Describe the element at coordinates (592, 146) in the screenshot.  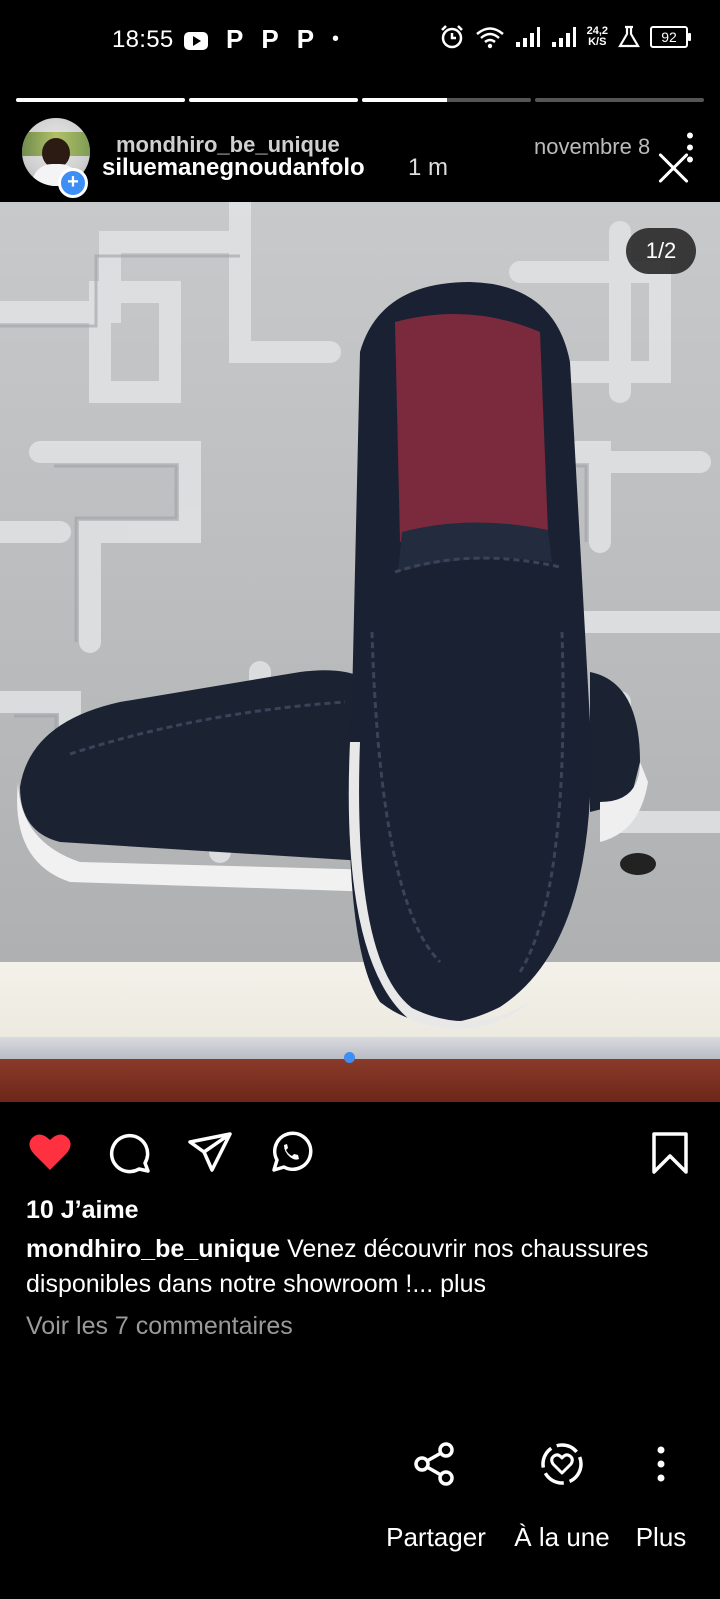
I see `post-date: novembre 8` at that location.